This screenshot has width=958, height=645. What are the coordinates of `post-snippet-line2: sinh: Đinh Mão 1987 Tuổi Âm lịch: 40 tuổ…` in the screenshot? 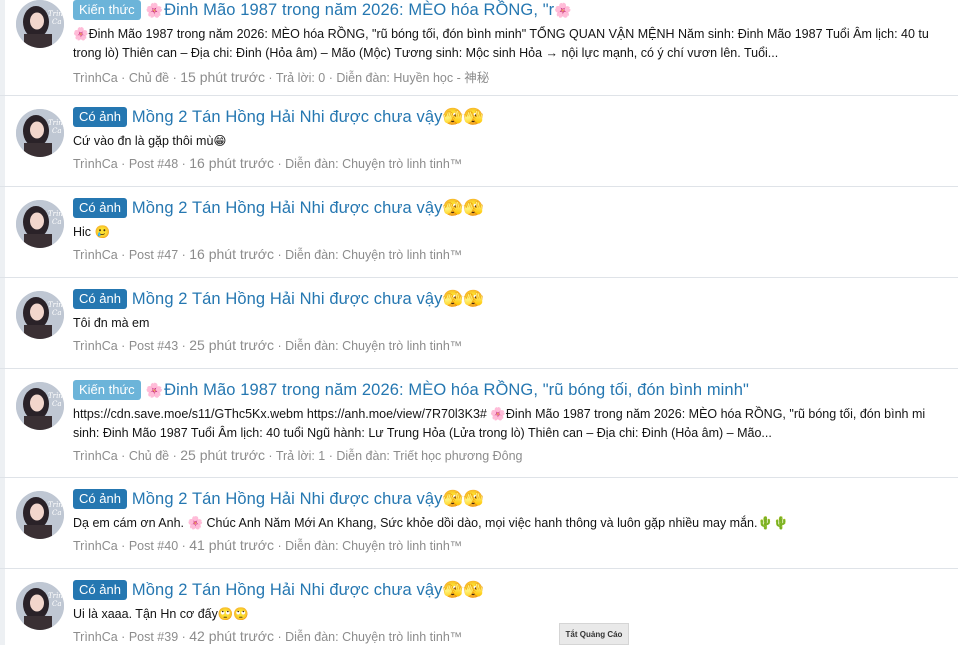 It's located at (422, 433).